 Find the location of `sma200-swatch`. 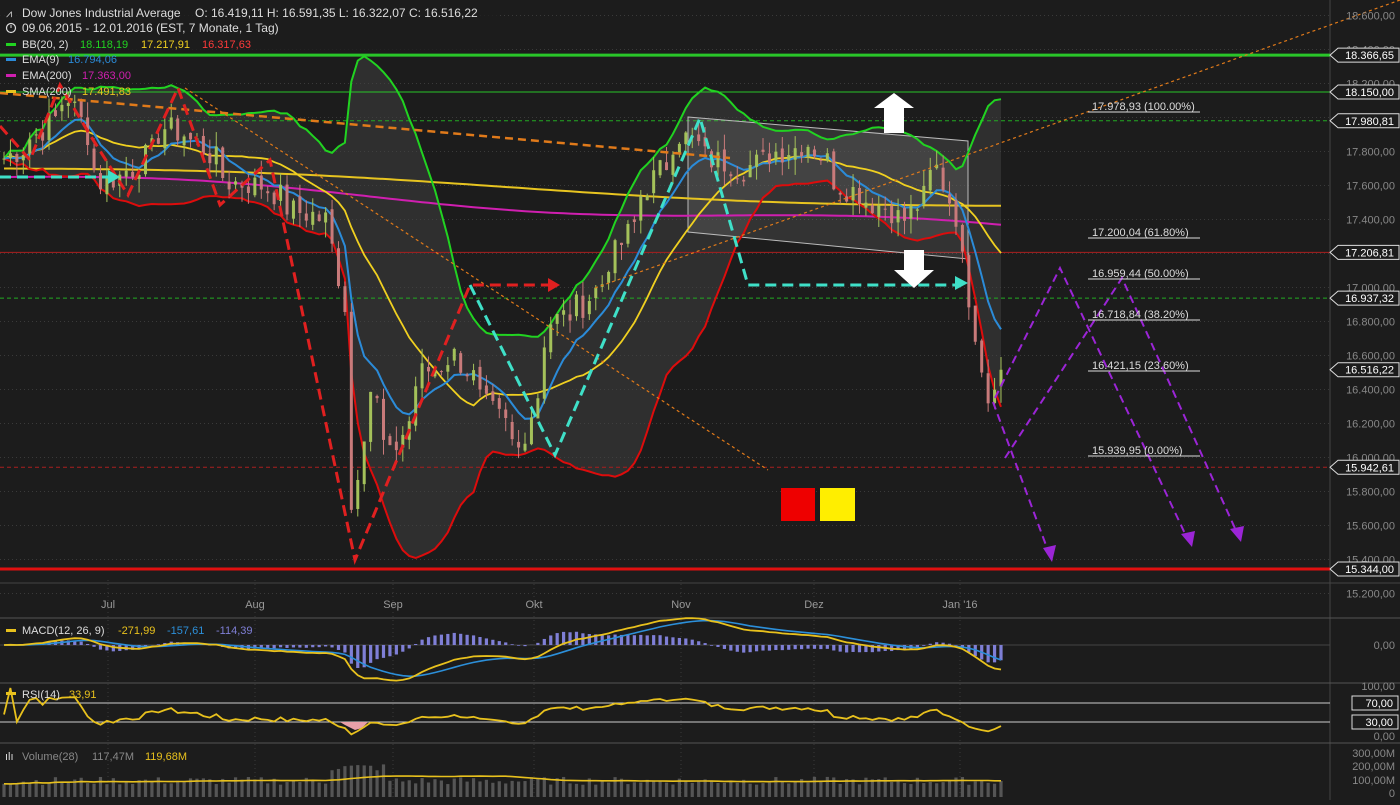

sma200-swatch is located at coordinates (11, 91).